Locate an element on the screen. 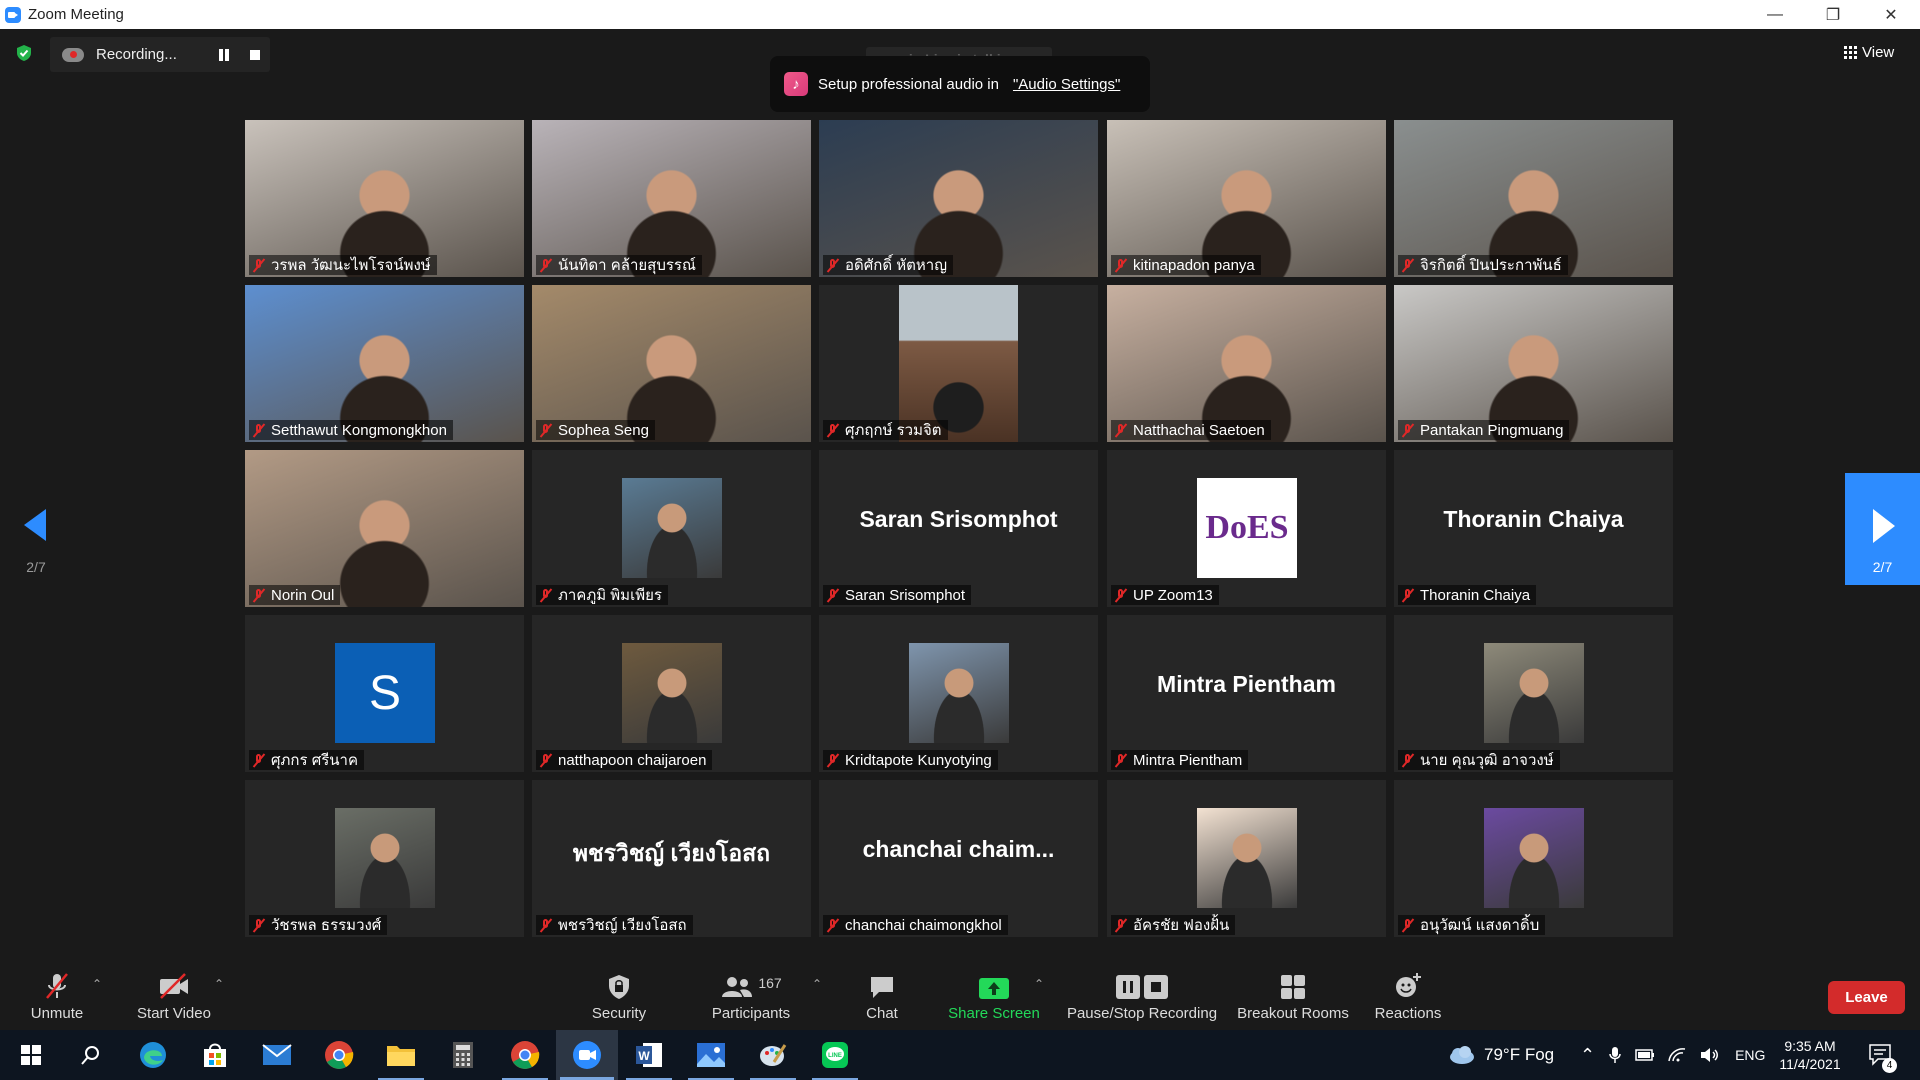  speaker-icon is located at coordinates (1709, 1055).